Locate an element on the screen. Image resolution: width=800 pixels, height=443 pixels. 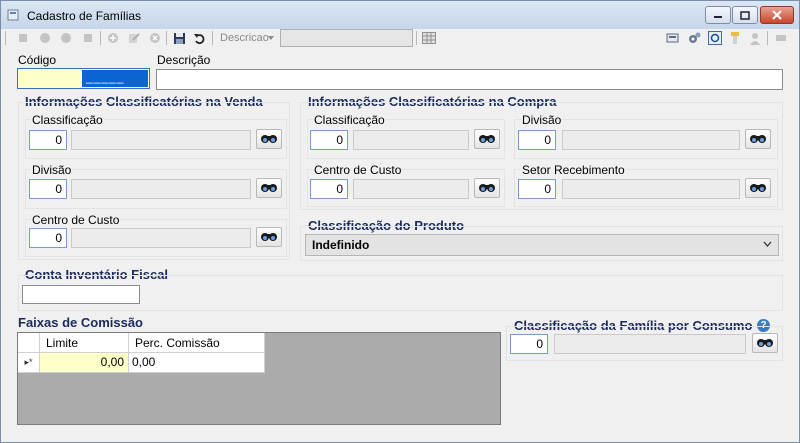
new-record-button is located at coordinates (113, 38).